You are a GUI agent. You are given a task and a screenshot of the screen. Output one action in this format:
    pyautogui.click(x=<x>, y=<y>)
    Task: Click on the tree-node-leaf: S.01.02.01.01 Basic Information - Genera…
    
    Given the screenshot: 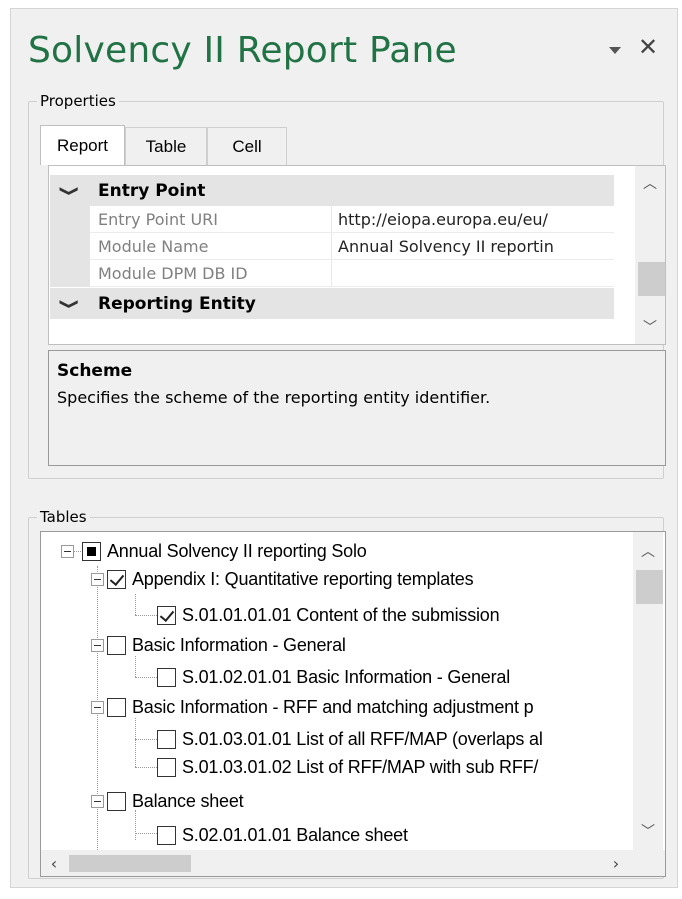 What is the action you would take?
    pyautogui.click(x=333, y=677)
    